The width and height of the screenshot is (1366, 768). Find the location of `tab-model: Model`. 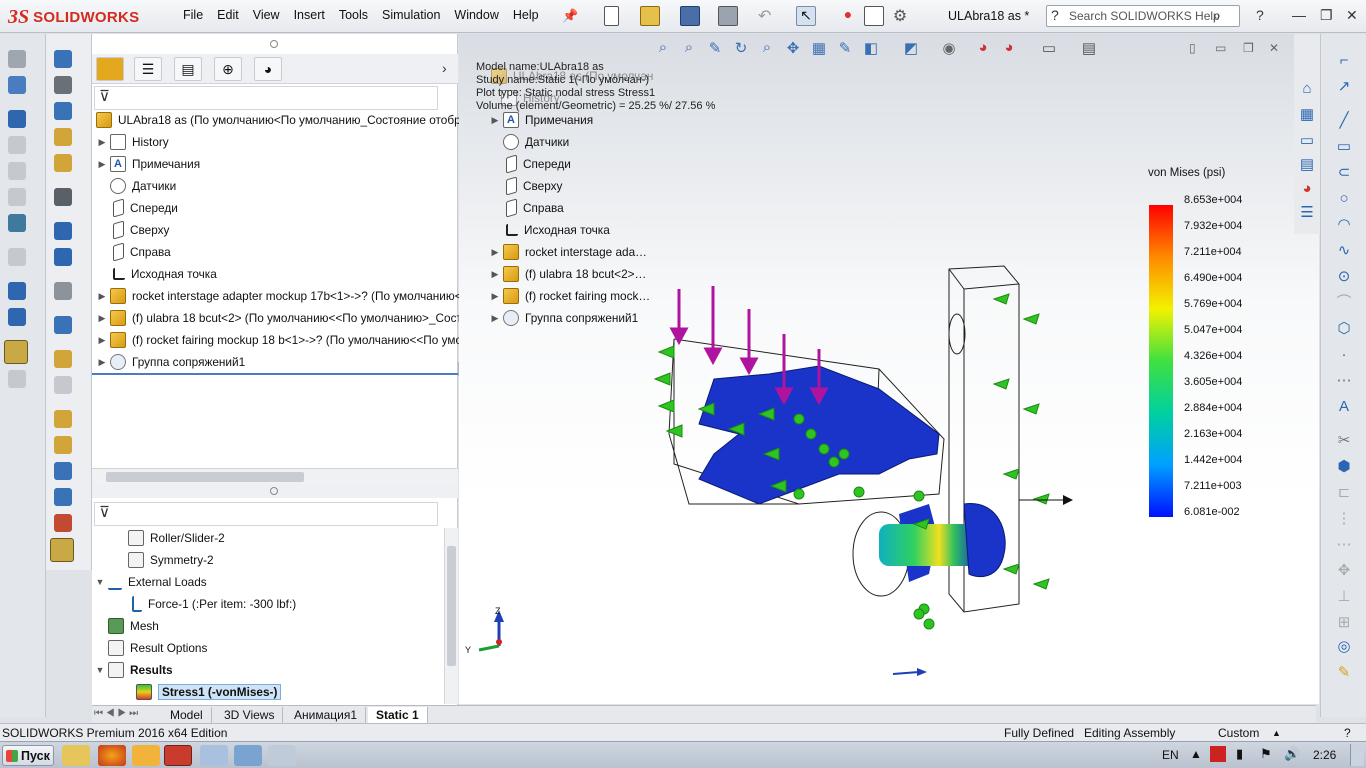

tab-model: Model is located at coordinates (187, 715).